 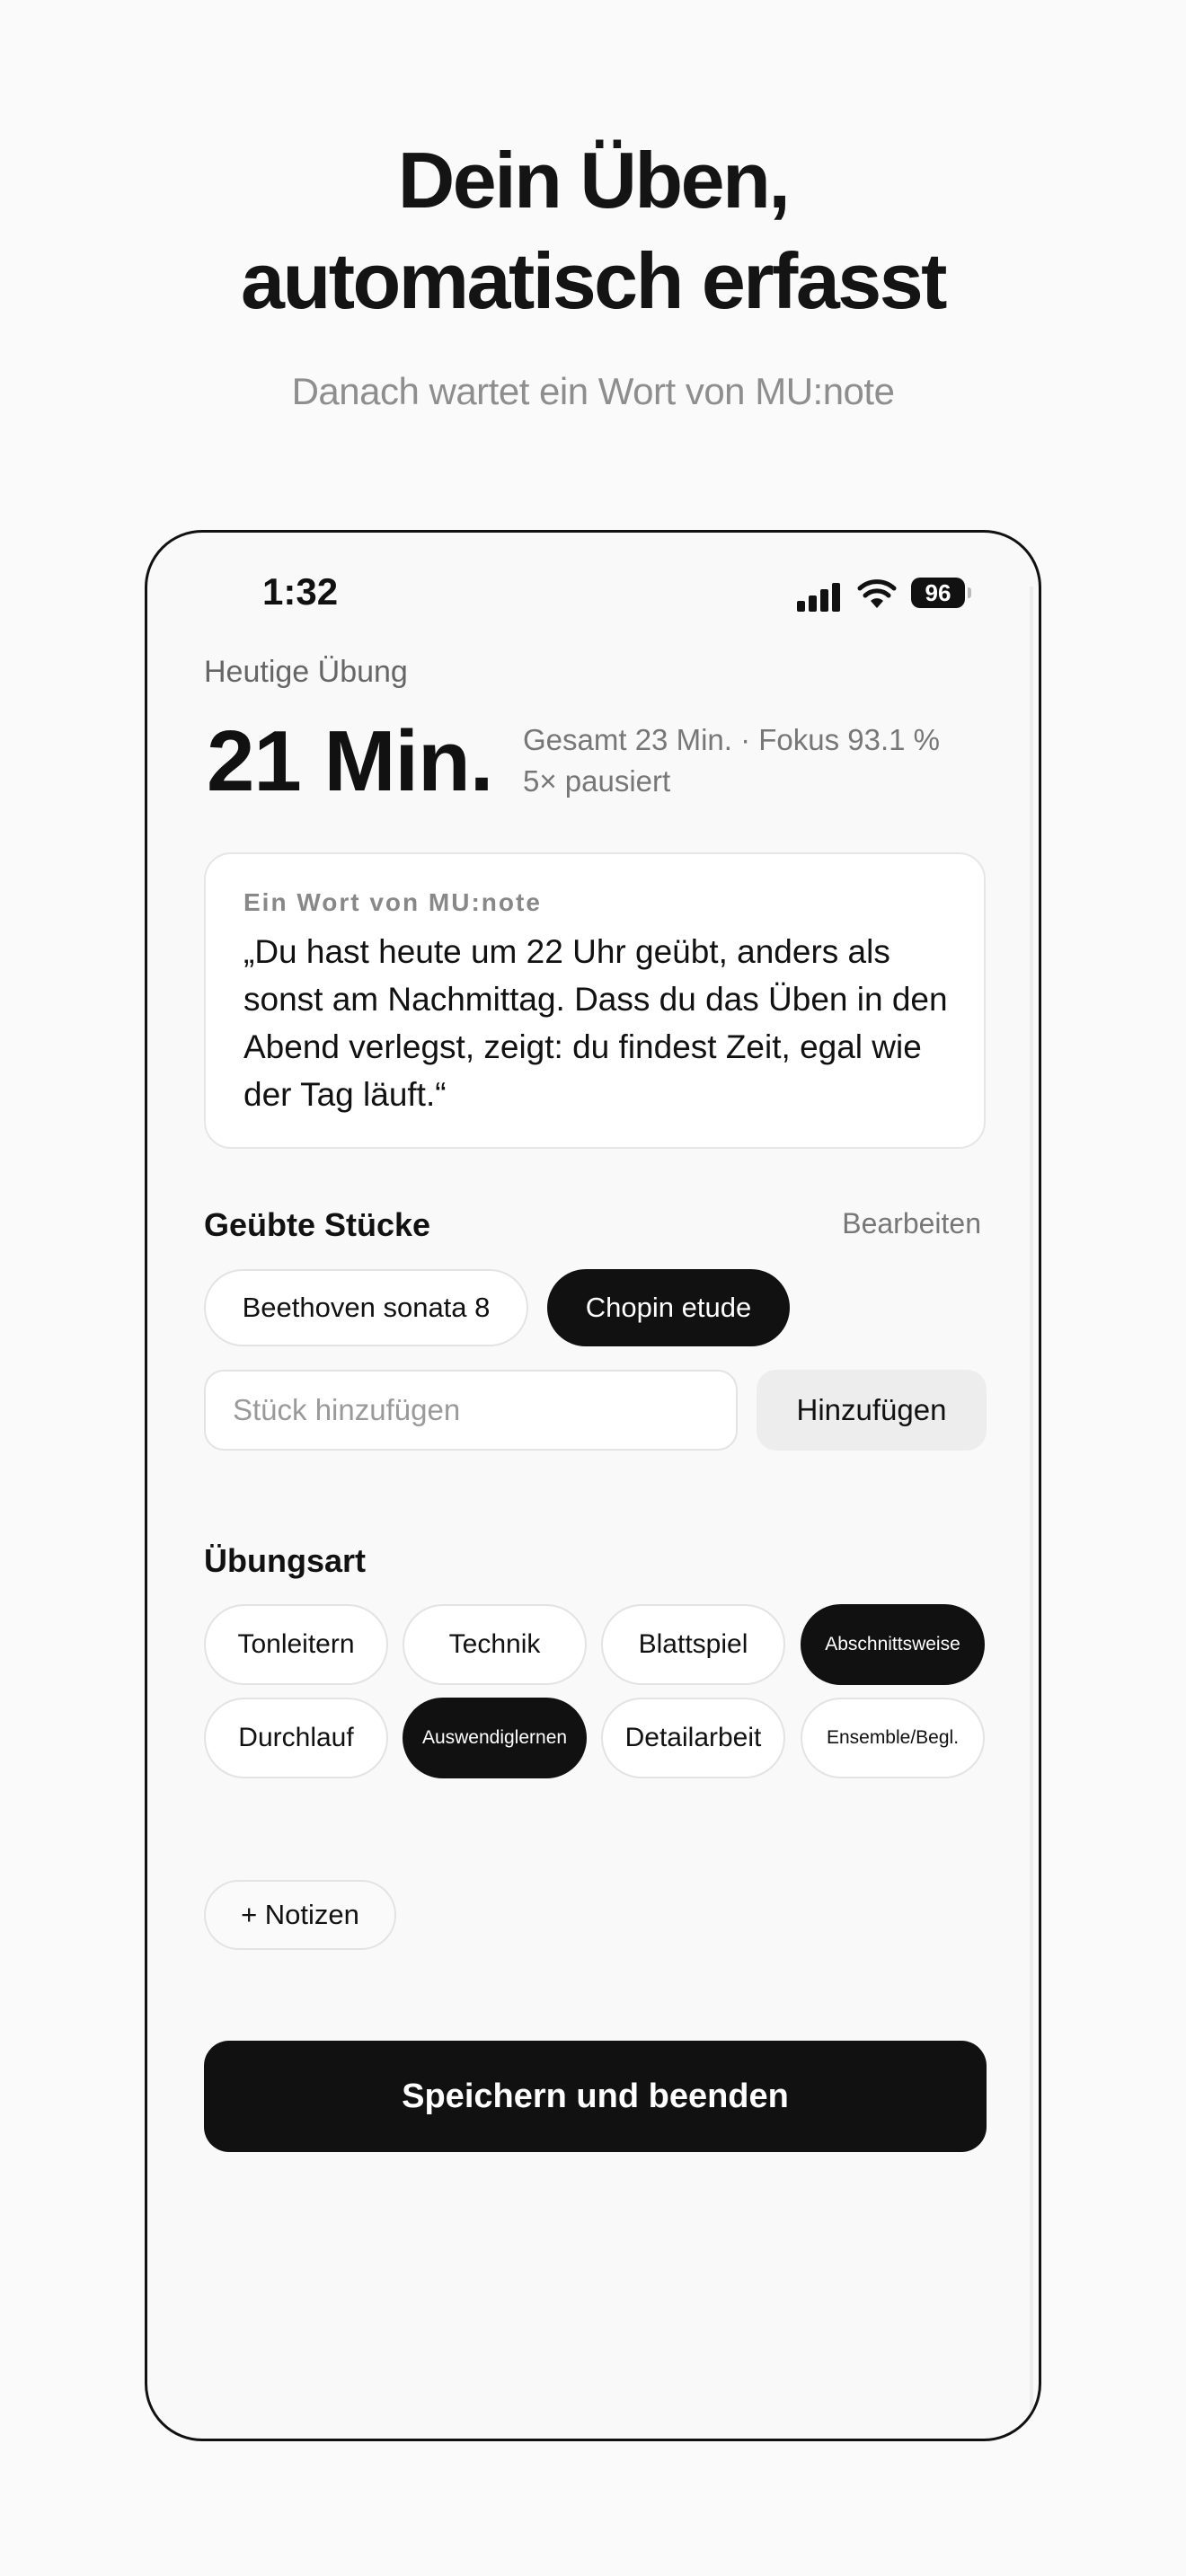 I want to click on page-subline: Danach wartet ein Wort von MU:note, so click(x=593, y=391).